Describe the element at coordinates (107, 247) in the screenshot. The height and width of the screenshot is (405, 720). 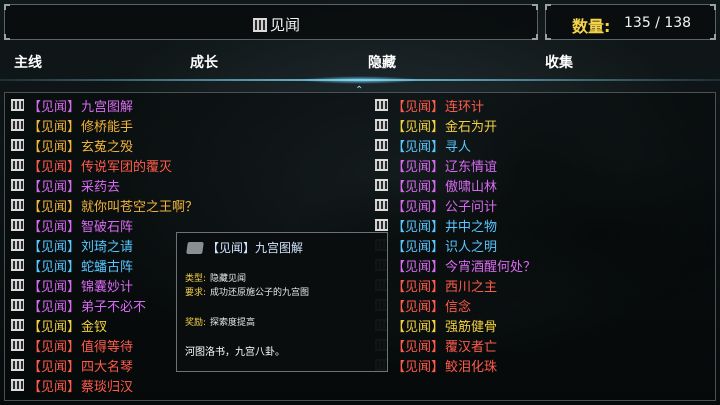
I see `entry-name: 刘琦之请` at that location.